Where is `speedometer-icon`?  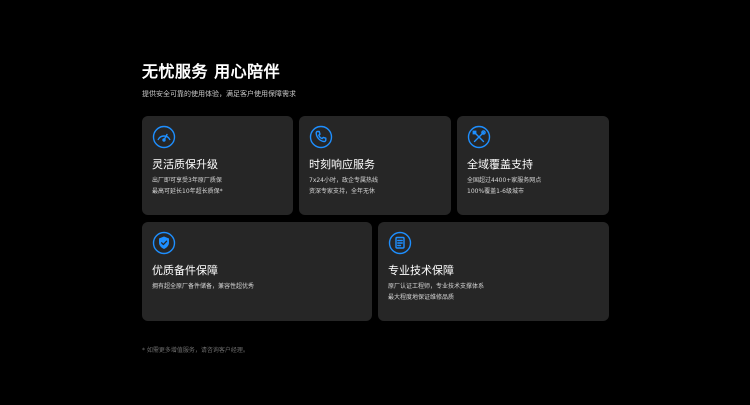
speedometer-icon is located at coordinates (164, 137).